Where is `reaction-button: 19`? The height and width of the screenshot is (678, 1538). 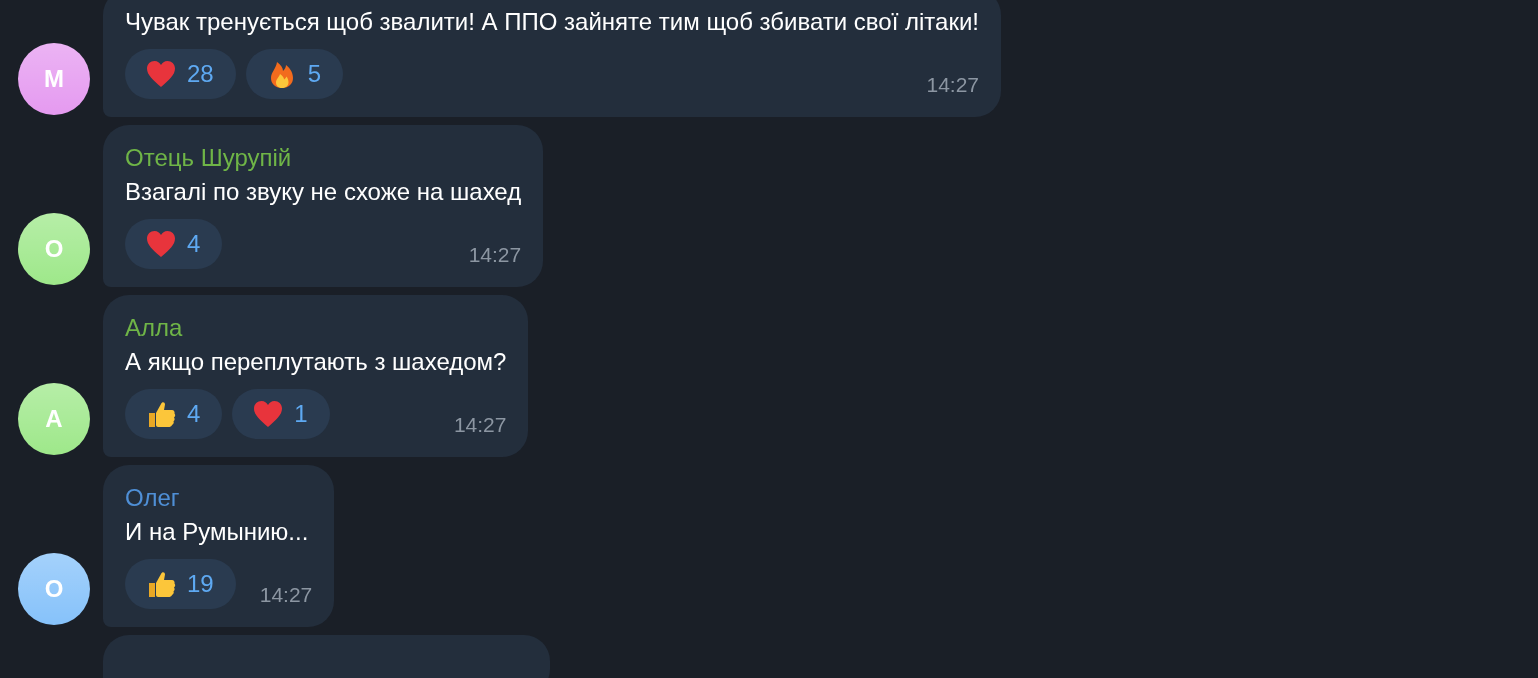
reaction-button: 19 is located at coordinates (180, 584).